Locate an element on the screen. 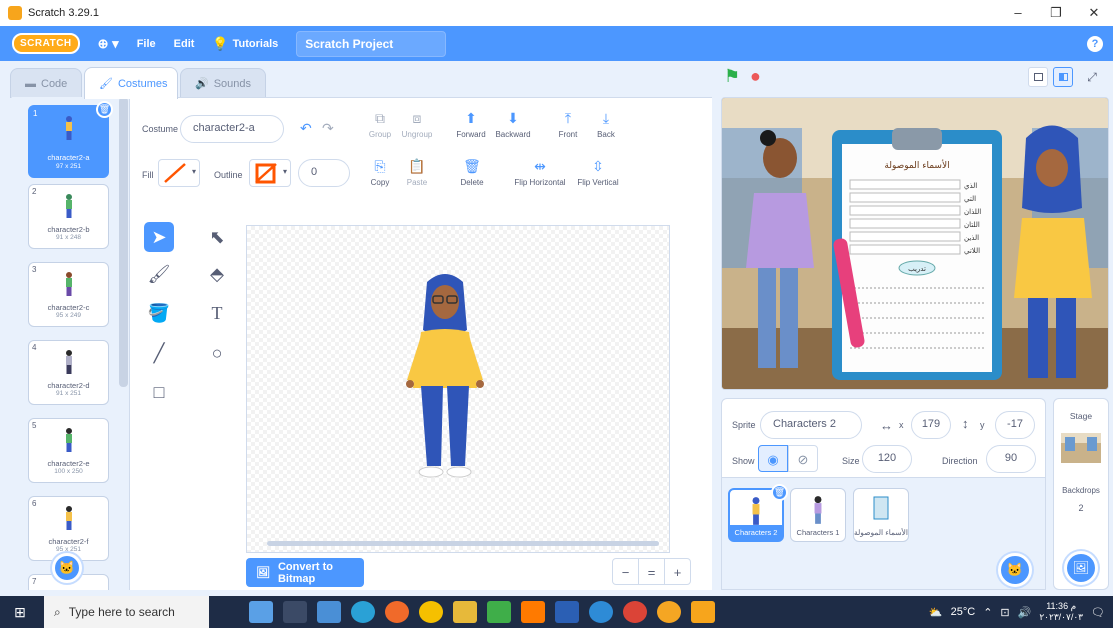  scratch-logo: SCRATCH is located at coordinates (46, 43).